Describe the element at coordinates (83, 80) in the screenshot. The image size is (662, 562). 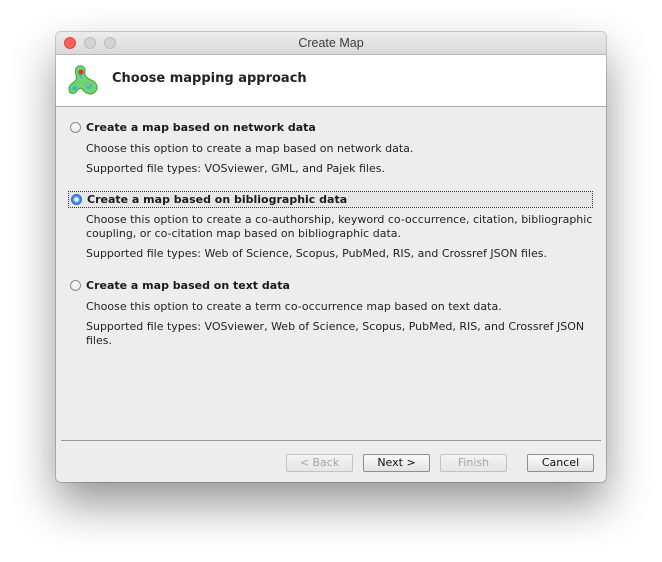
I see `vosviewer-logo-icon` at that location.